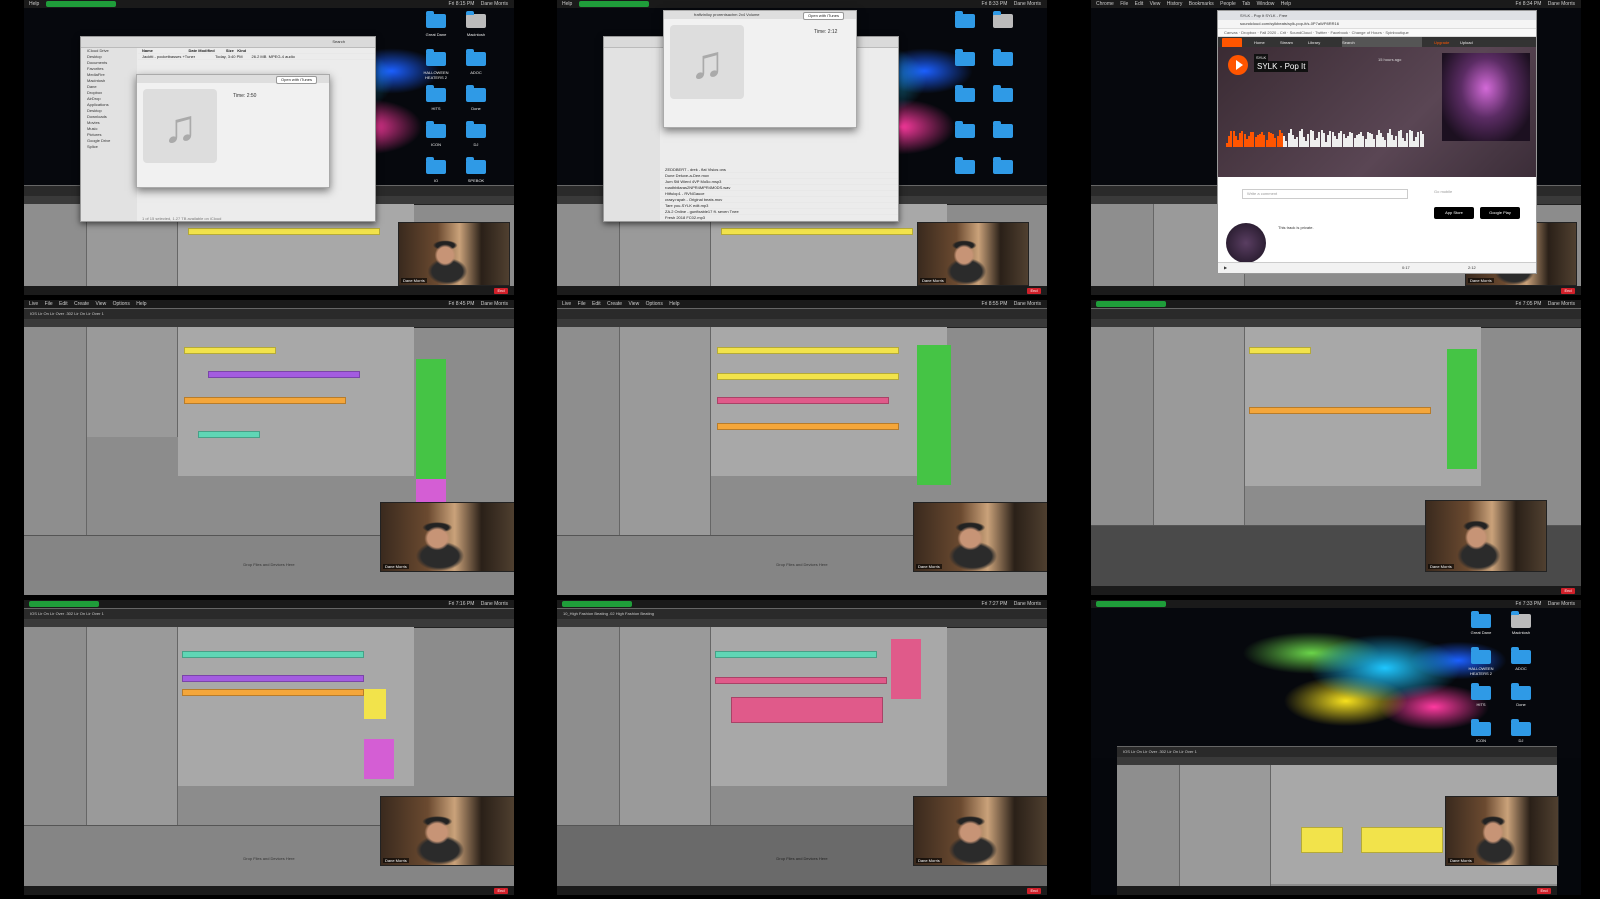 This screenshot has height=899, width=1600. I want to click on finder-search-input: Search, so click(338, 41).